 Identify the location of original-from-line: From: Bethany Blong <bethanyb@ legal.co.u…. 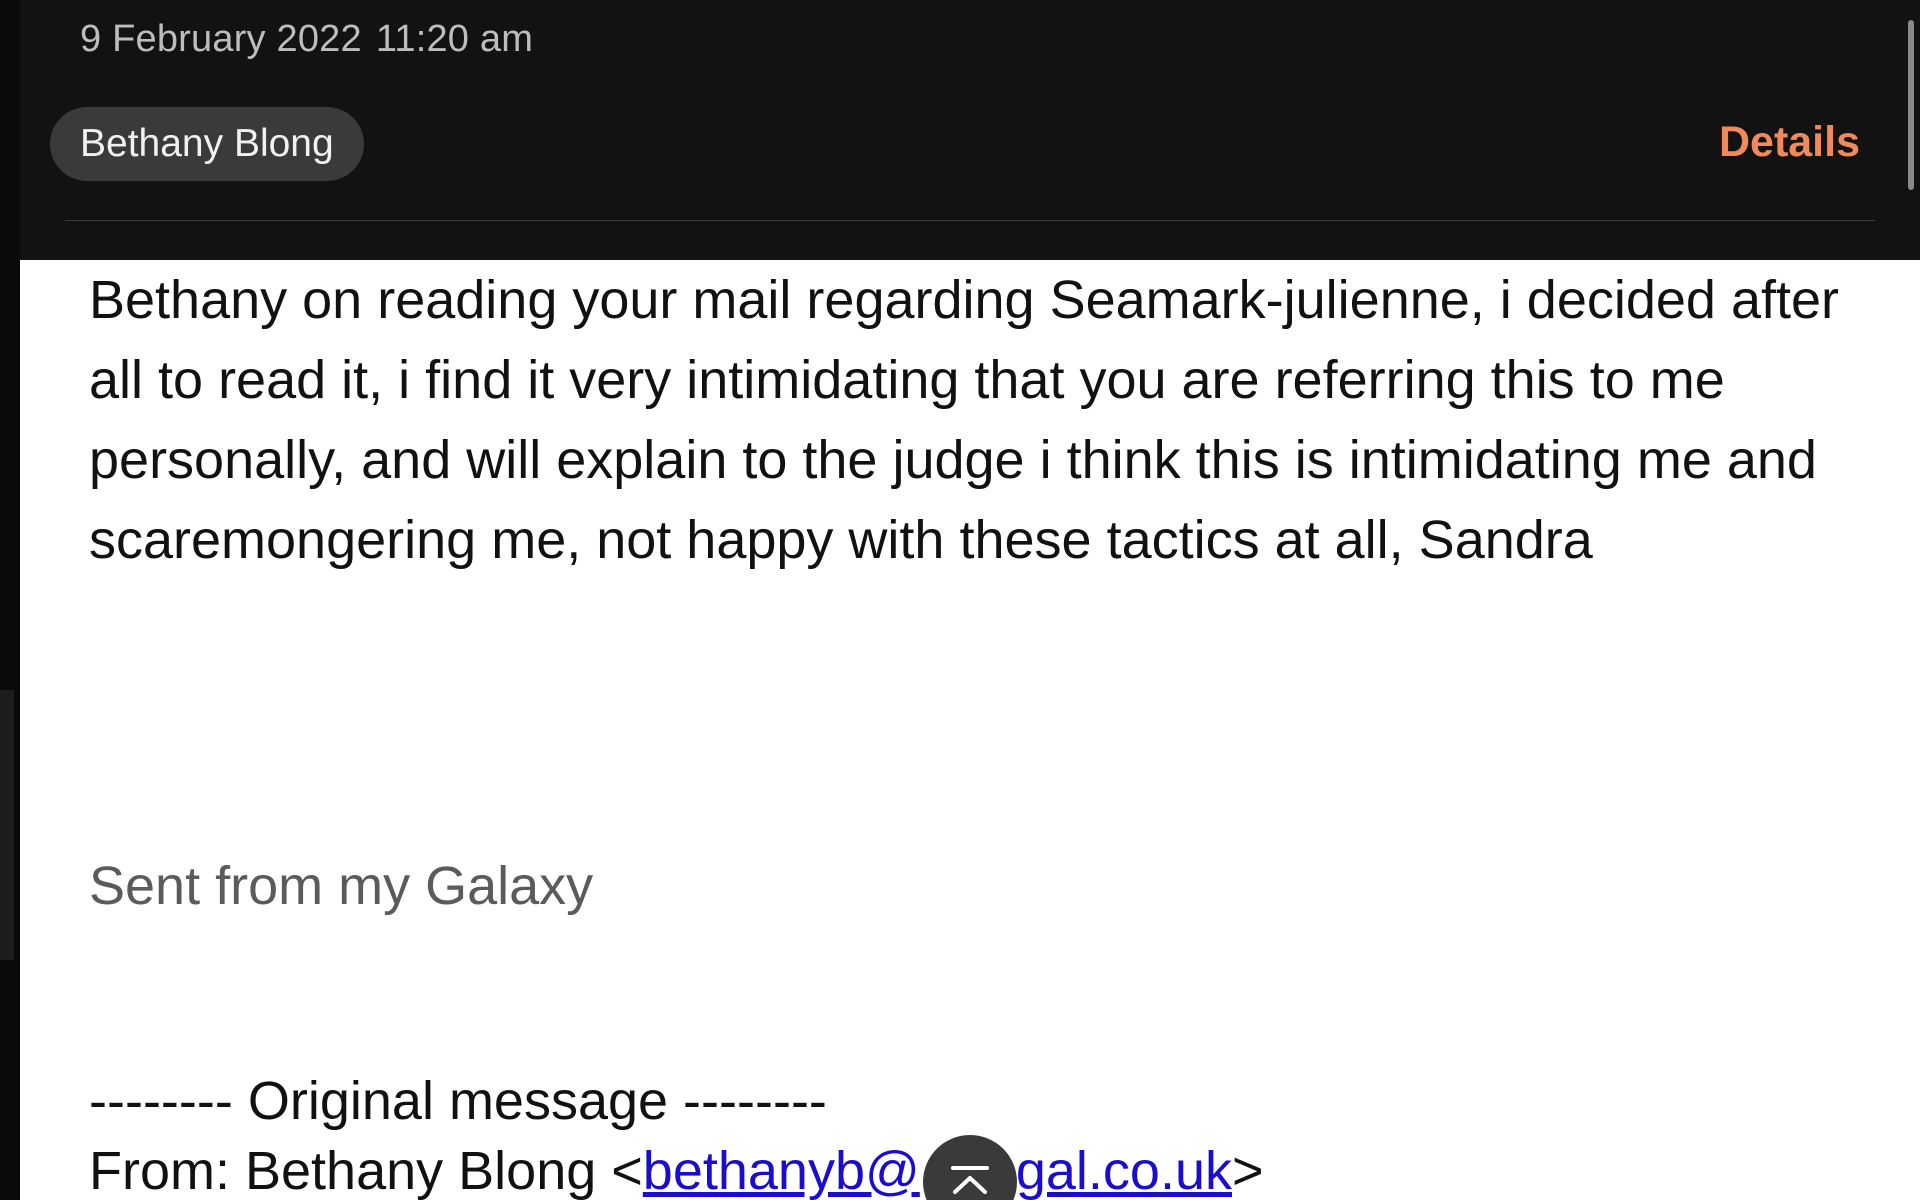
(676, 1170).